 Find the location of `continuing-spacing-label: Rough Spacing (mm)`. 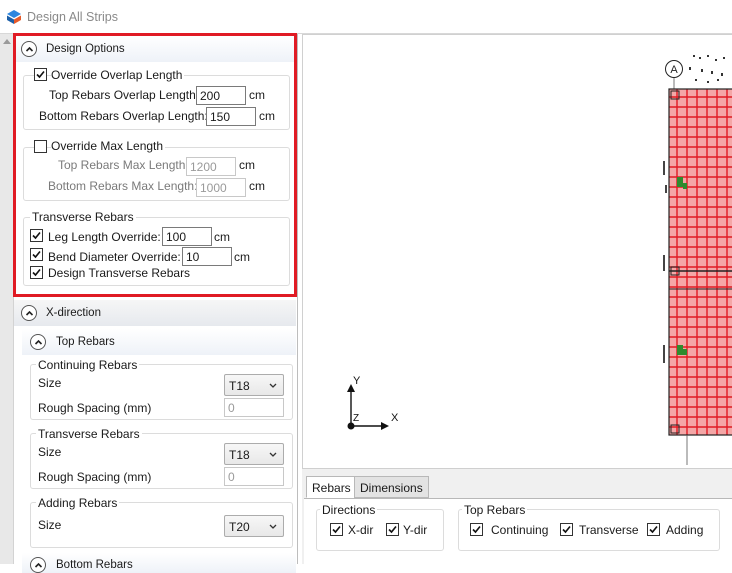

continuing-spacing-label: Rough Spacing (mm) is located at coordinates (95, 408).